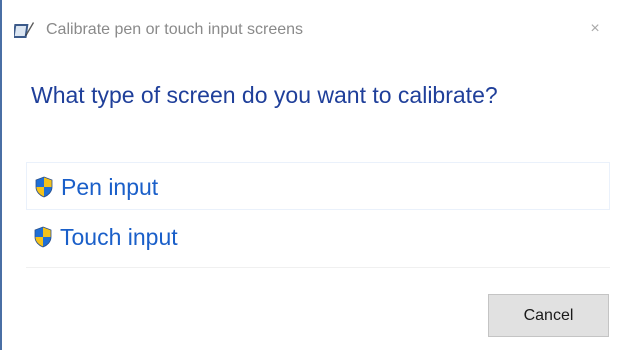  What do you see at coordinates (175, 29) in the screenshot?
I see `window-title: Calibrate pen or touch input screens` at bounding box center [175, 29].